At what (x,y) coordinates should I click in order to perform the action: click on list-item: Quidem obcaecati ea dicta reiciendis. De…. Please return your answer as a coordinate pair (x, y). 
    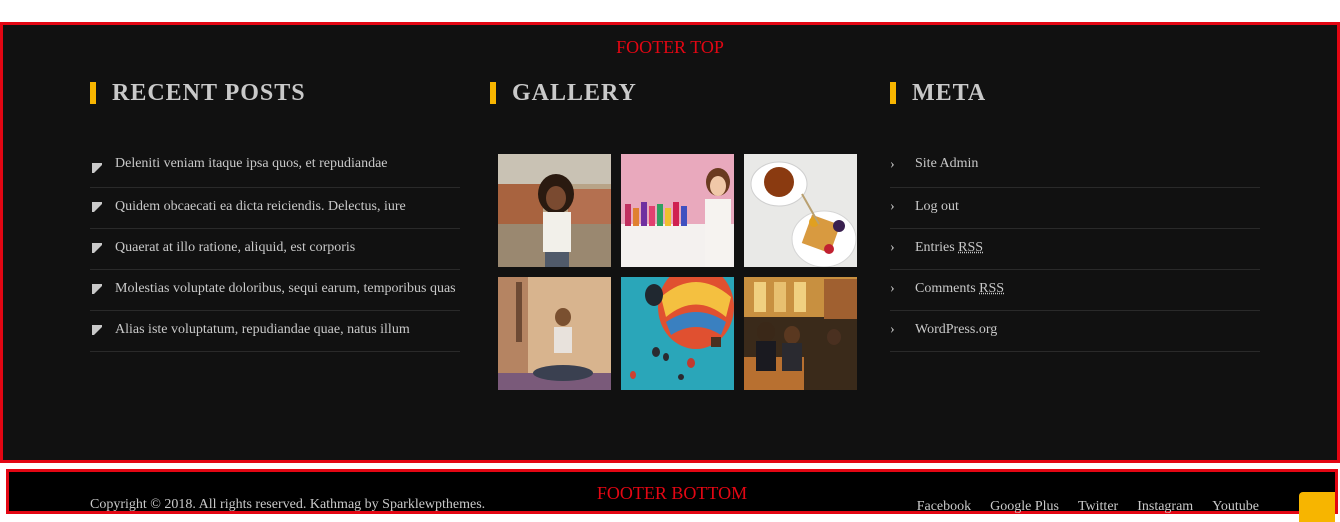
    Looking at the image, I should click on (275, 208).